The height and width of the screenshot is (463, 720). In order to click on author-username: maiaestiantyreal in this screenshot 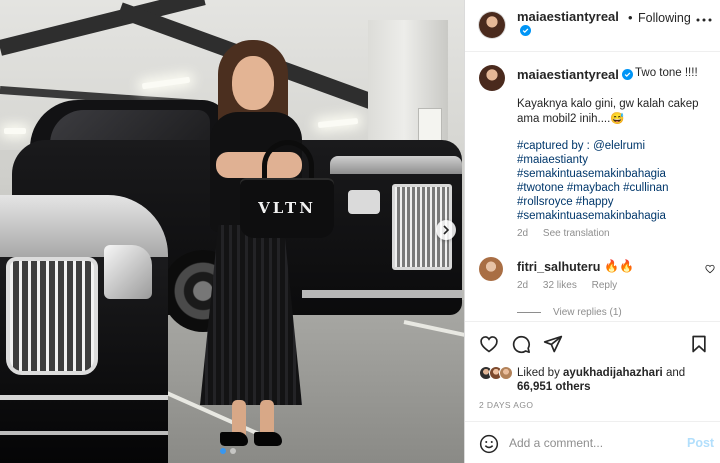, I will do `click(569, 24)`.